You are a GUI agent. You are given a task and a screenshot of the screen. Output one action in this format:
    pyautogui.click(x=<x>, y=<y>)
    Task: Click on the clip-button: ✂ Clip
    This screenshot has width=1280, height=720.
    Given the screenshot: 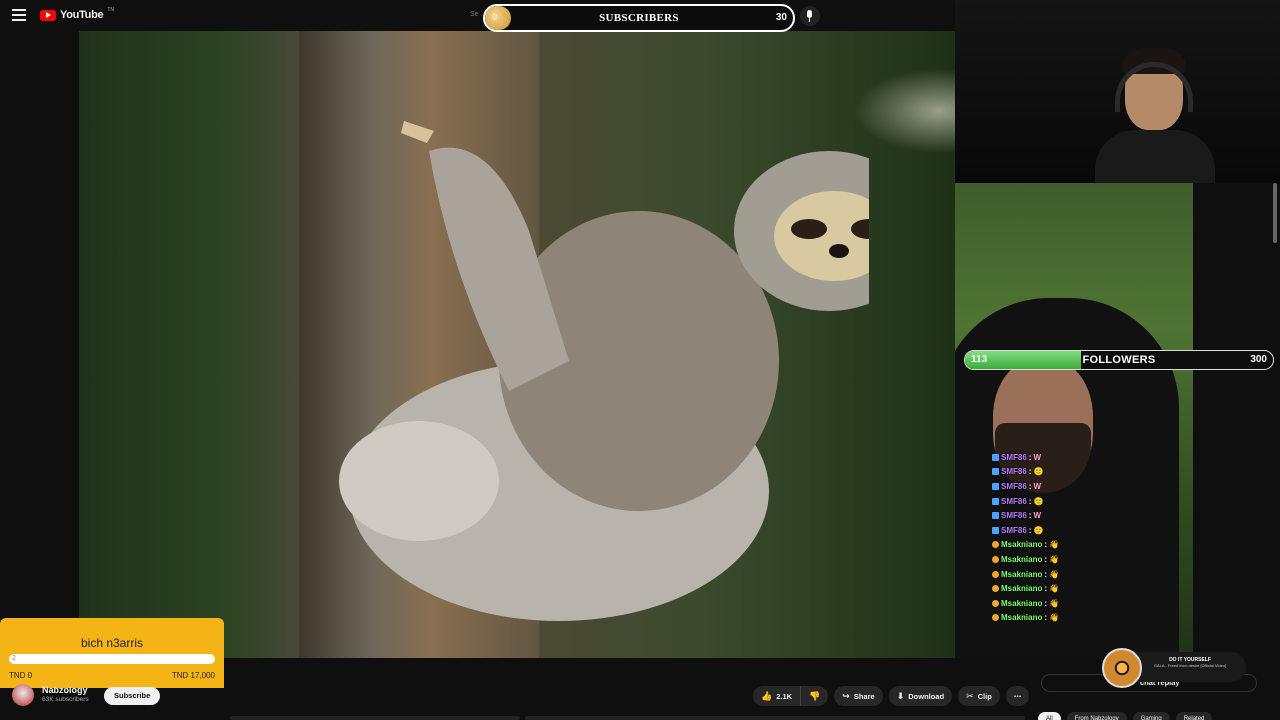 What is the action you would take?
    pyautogui.click(x=979, y=696)
    